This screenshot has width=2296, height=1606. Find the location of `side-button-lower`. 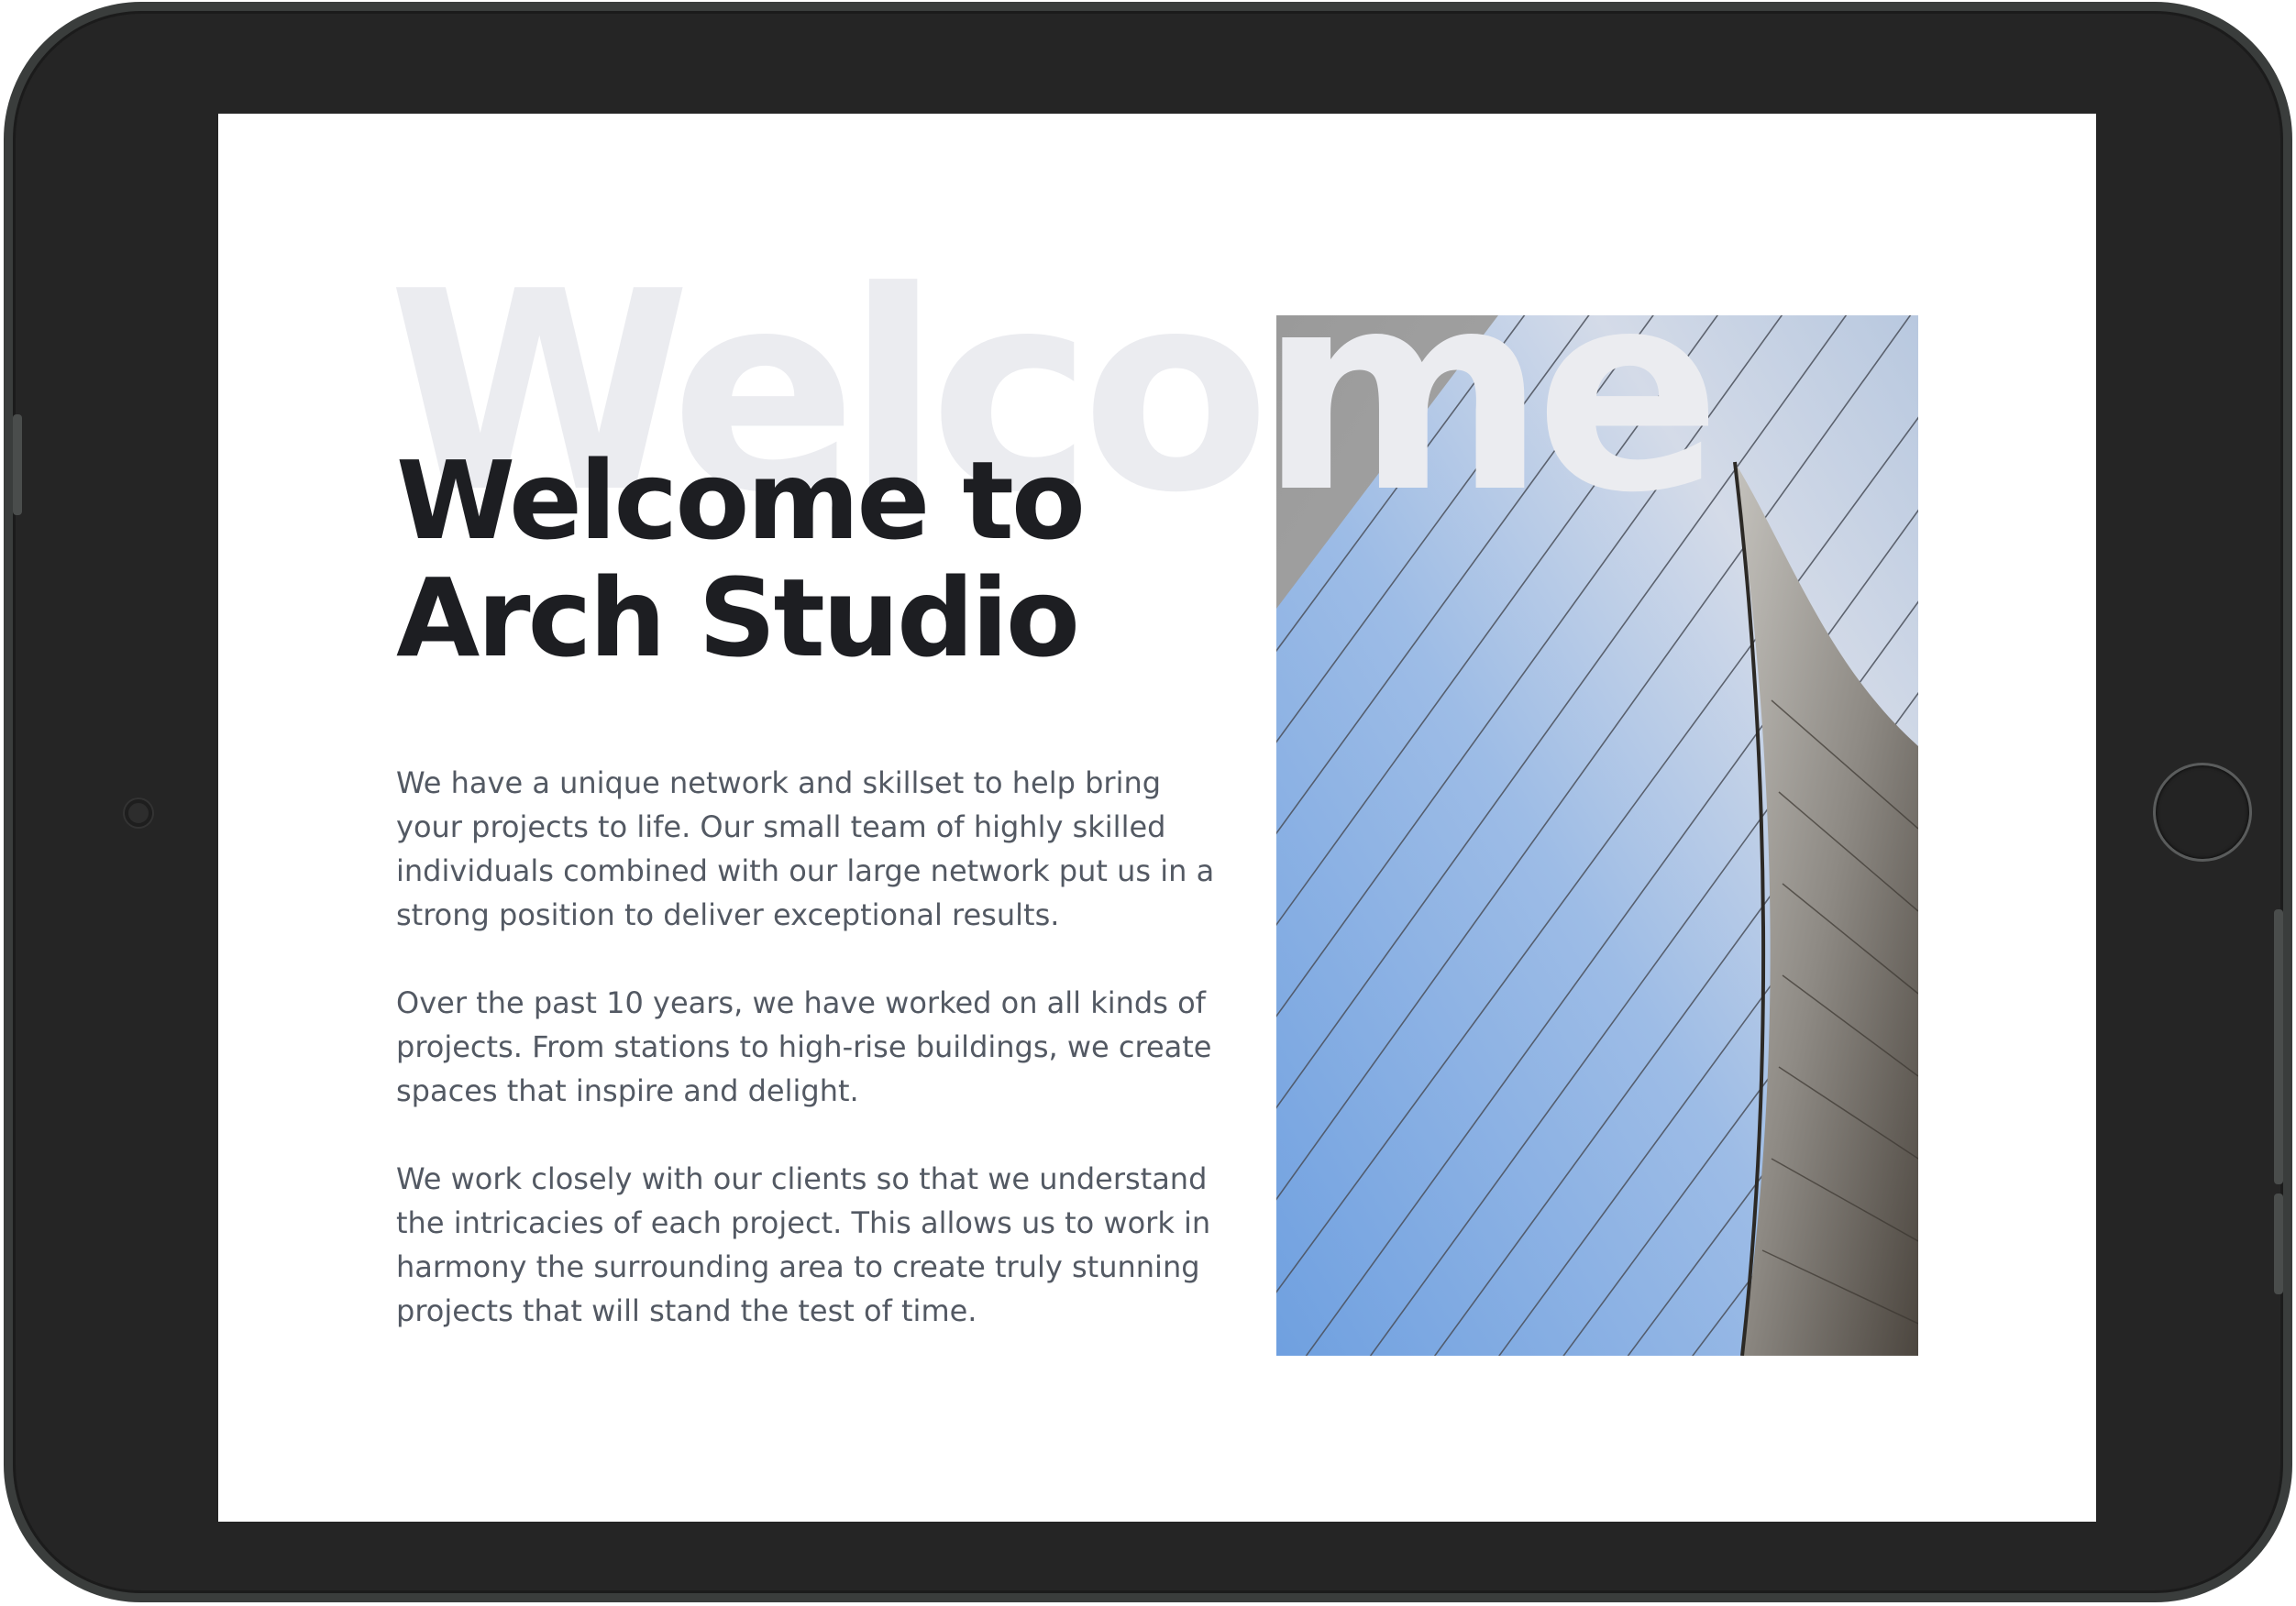

side-button-lower is located at coordinates (2278, 1244).